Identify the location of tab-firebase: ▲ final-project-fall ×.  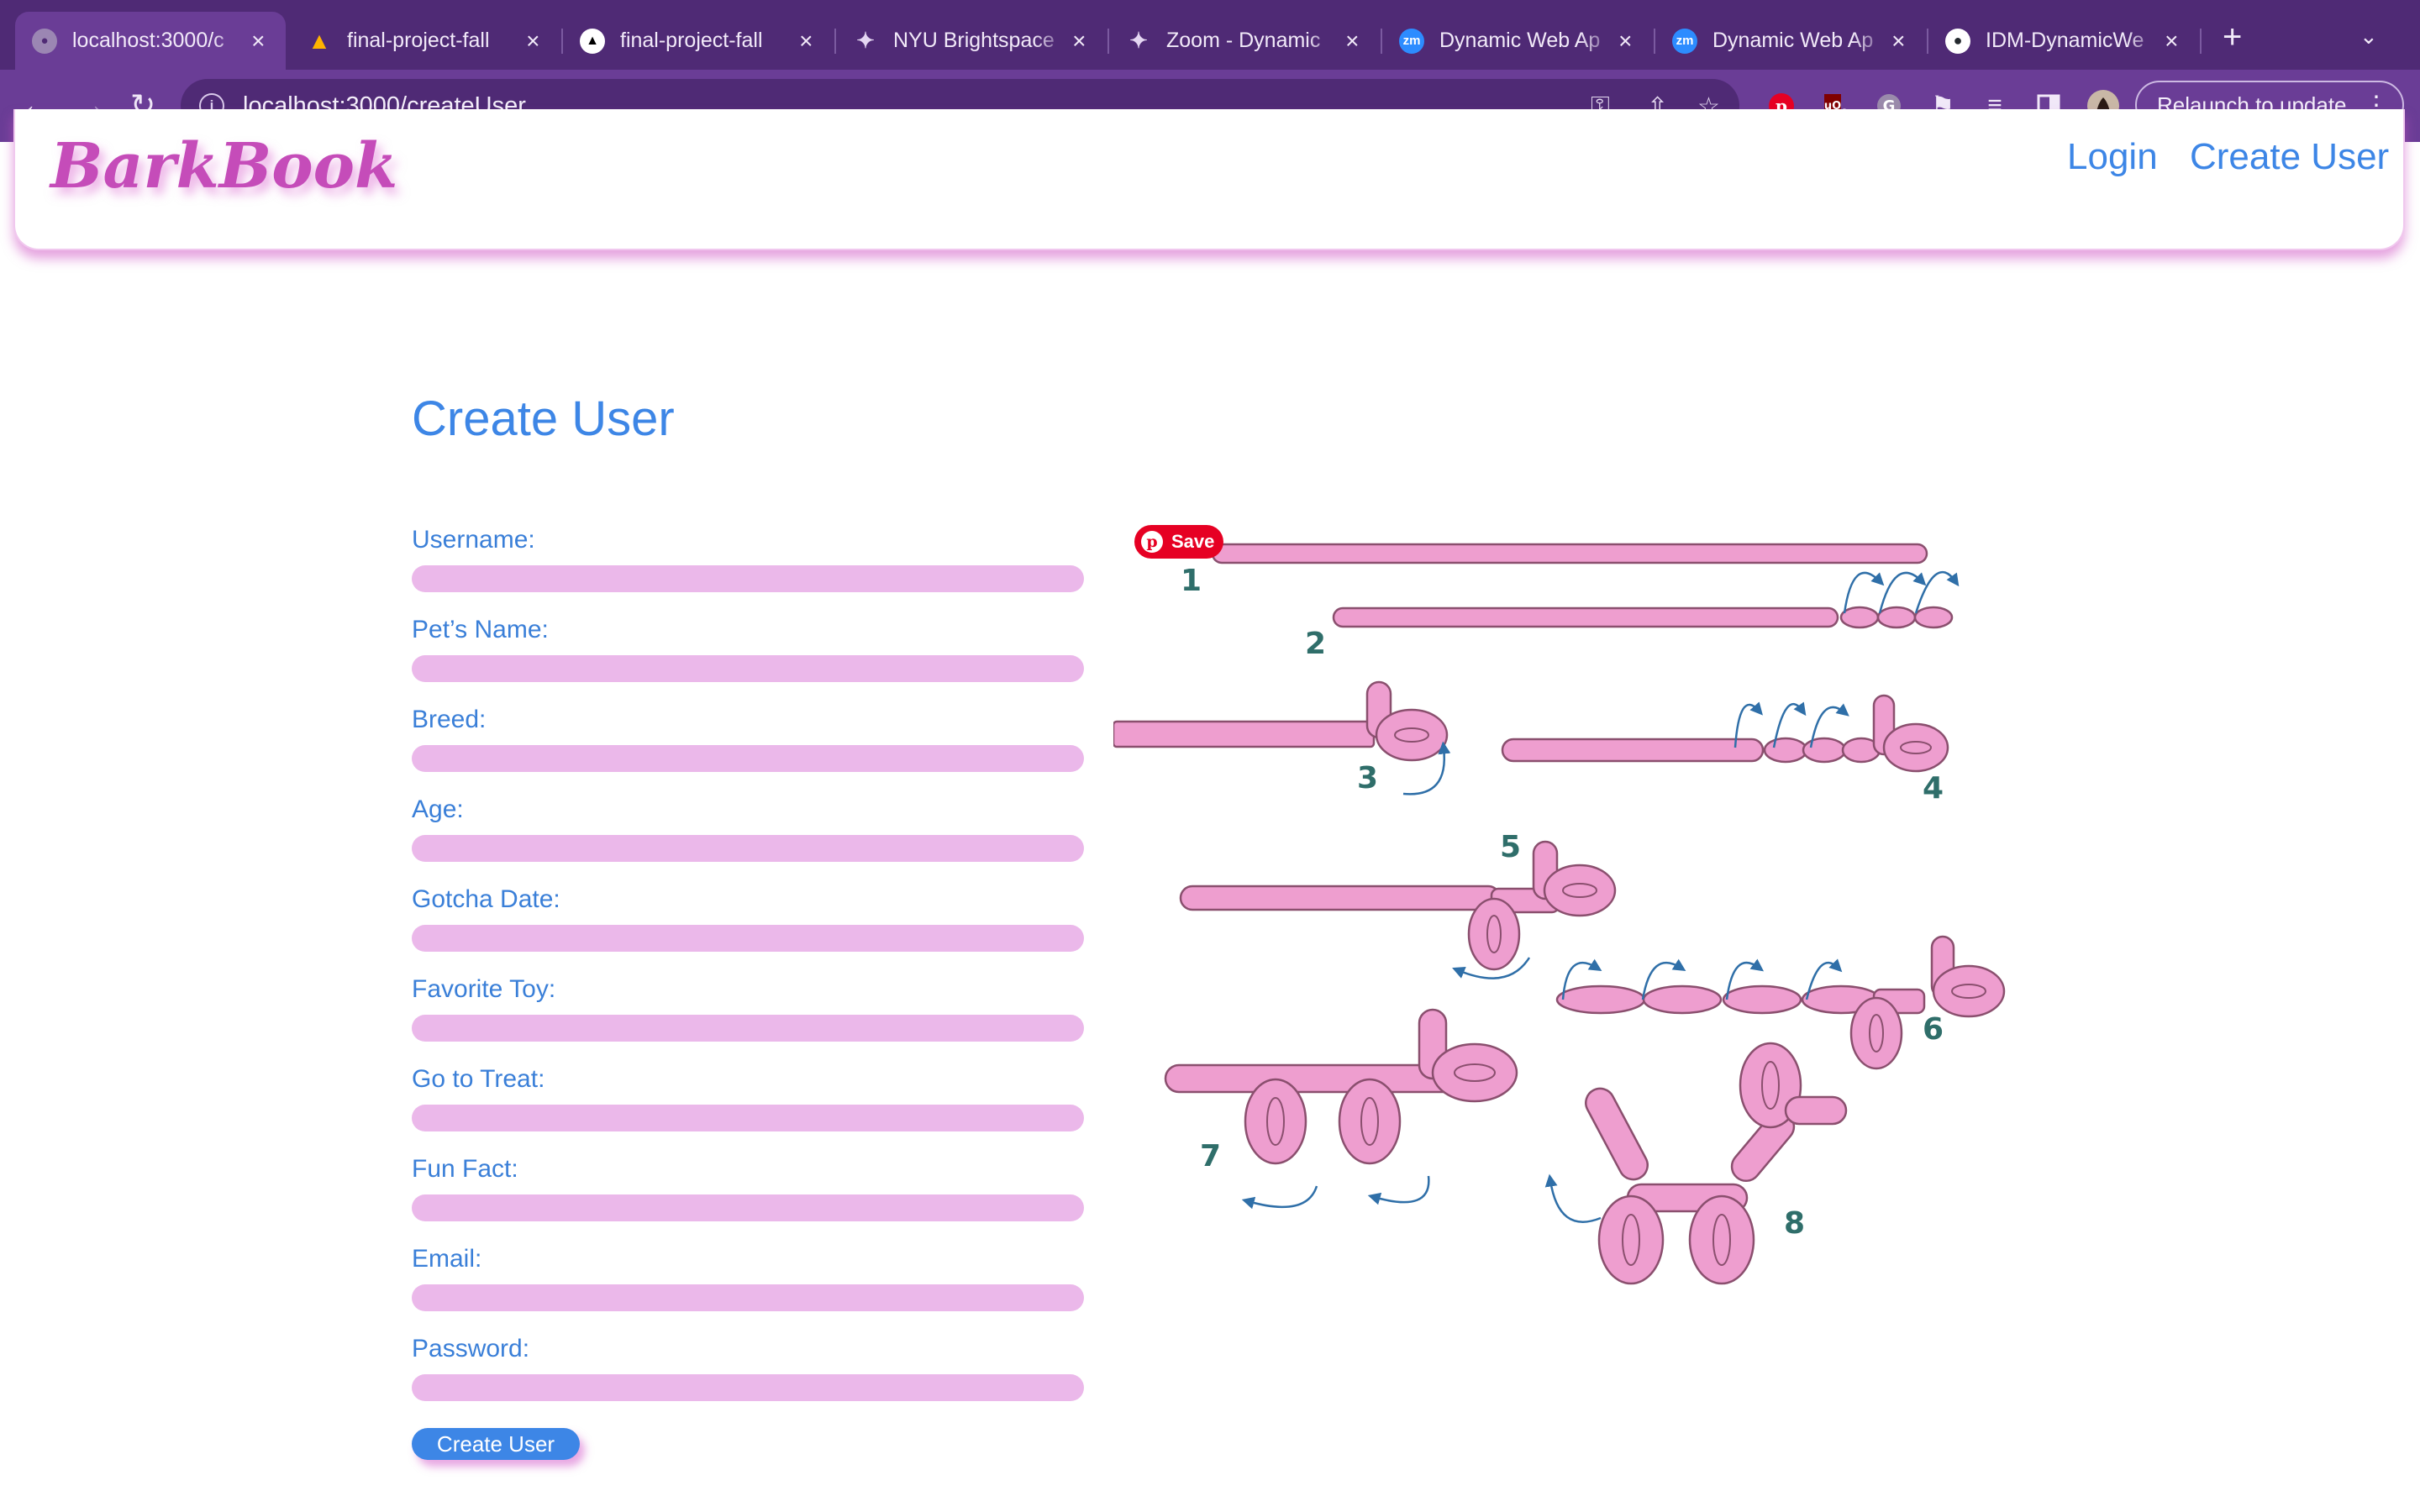
(425, 41).